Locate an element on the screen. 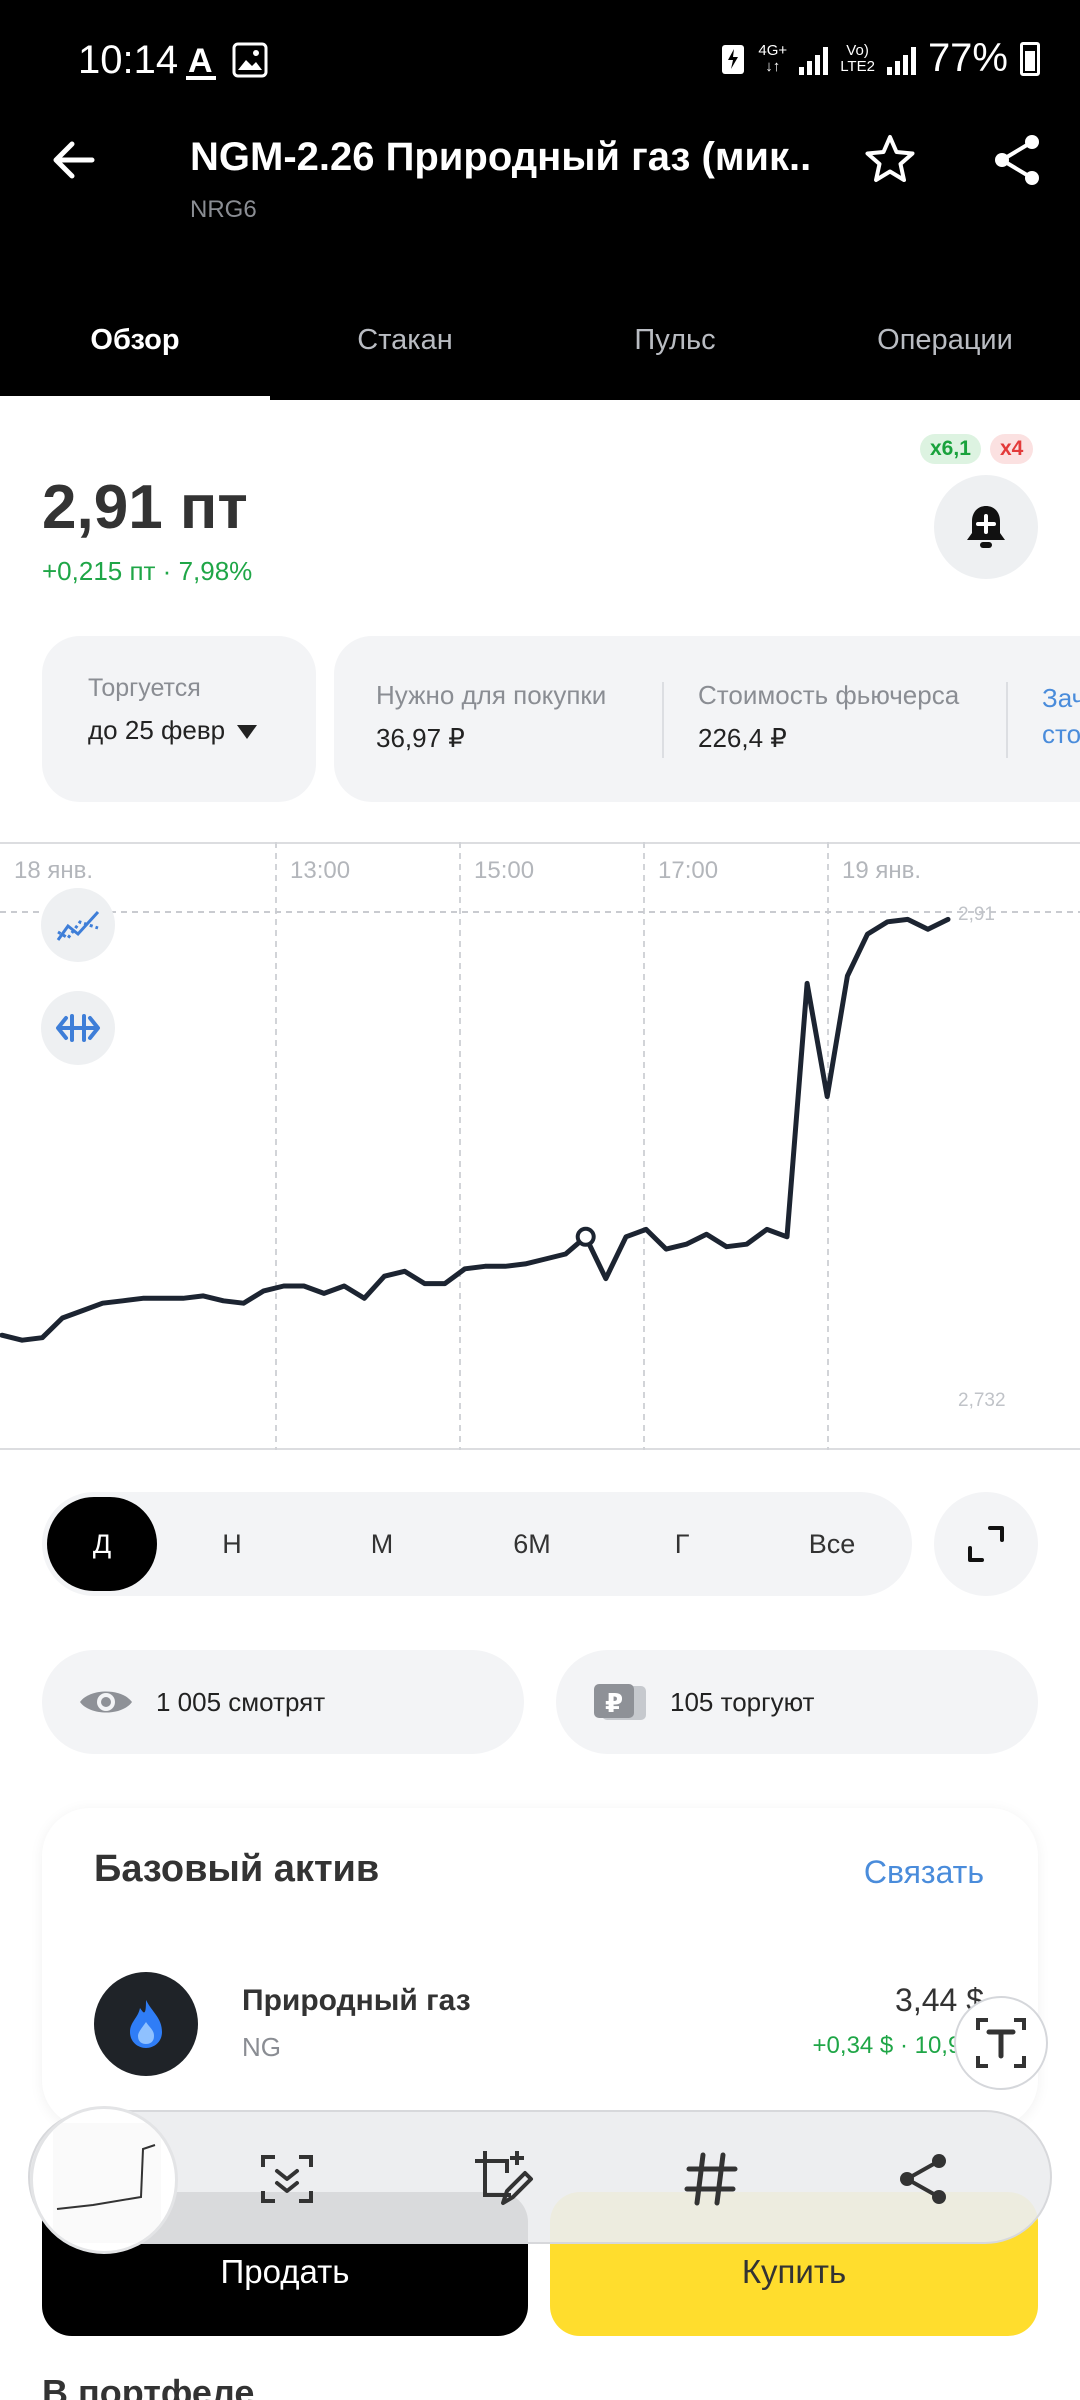 This screenshot has height=2400, width=1080. text-extract-icon is located at coordinates (1001, 2043).